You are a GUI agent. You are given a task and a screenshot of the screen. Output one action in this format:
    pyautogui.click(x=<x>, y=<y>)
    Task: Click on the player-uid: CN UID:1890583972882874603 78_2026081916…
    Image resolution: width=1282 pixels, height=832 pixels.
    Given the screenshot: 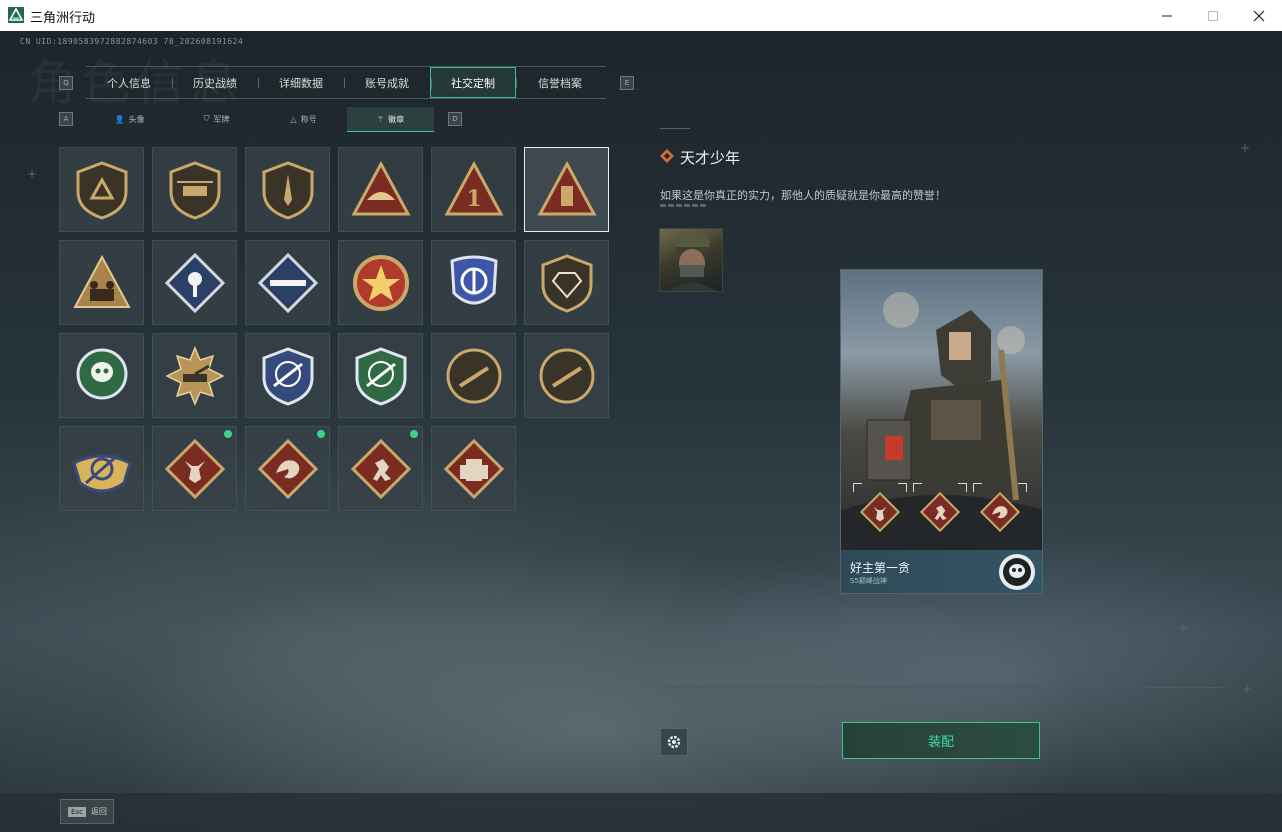 What is the action you would take?
    pyautogui.click(x=132, y=41)
    